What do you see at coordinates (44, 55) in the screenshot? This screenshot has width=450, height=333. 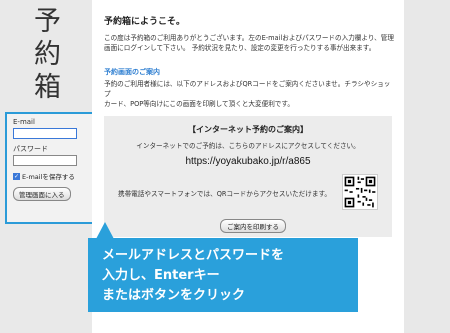 I see `brand-logo: 予約箱` at bounding box center [44, 55].